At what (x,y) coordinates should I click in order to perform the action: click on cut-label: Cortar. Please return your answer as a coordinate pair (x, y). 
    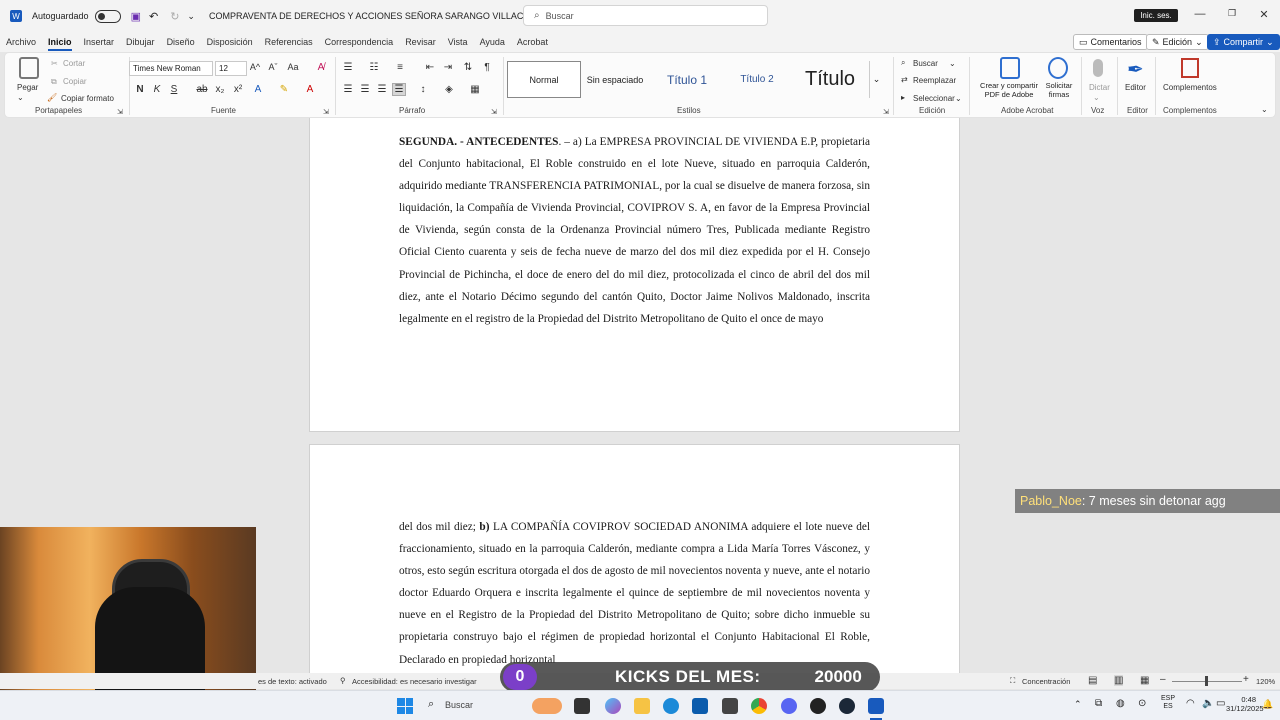
    Looking at the image, I should click on (74, 63).